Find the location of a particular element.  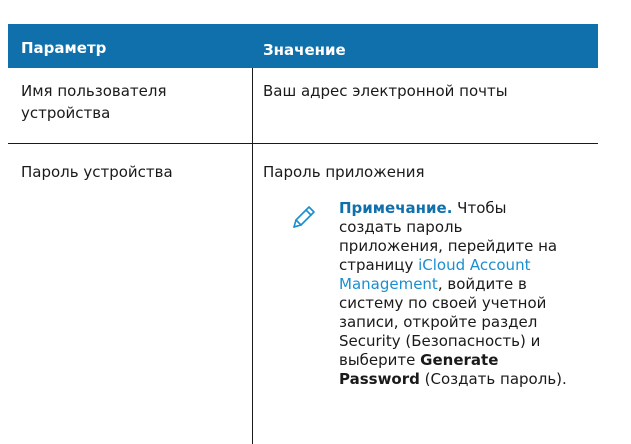

note-label: Примечание. is located at coordinates (396, 208).